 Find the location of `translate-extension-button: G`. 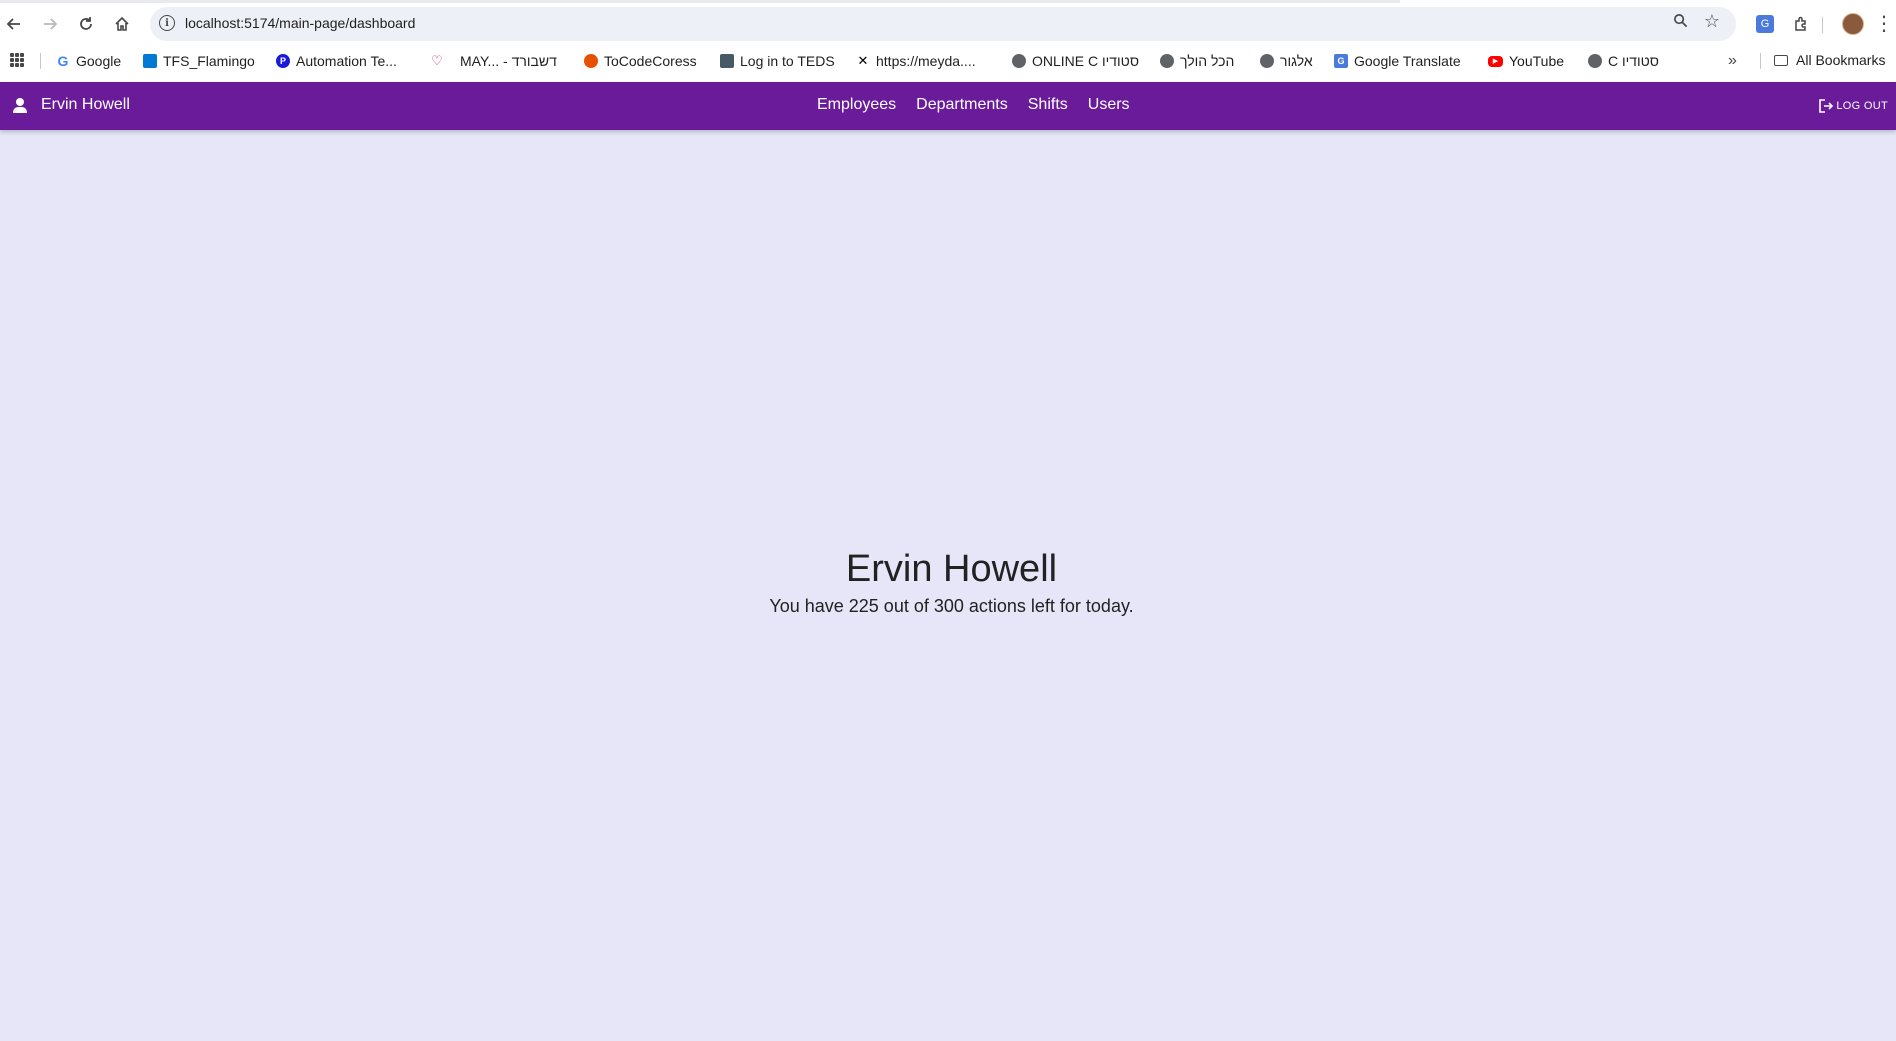

translate-extension-button: G is located at coordinates (1765, 24).